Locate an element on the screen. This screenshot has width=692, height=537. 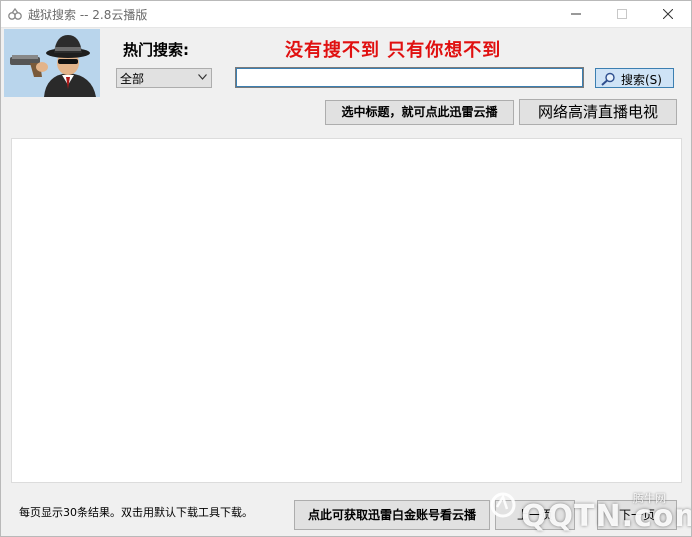
watermark-text: QQTN.com is located at coordinates (606, 516).